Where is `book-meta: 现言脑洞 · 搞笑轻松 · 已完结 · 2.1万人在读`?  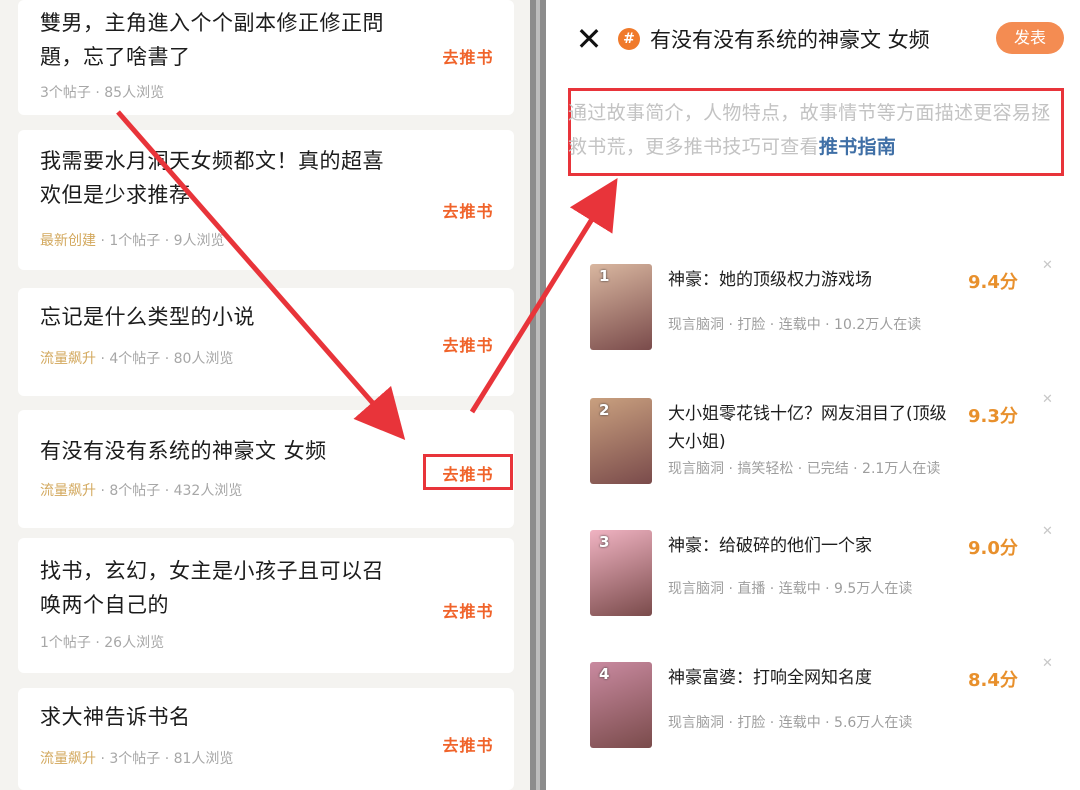 book-meta: 现言脑洞 · 搞笑轻松 · 已完结 · 2.1万人在读 is located at coordinates (804, 469).